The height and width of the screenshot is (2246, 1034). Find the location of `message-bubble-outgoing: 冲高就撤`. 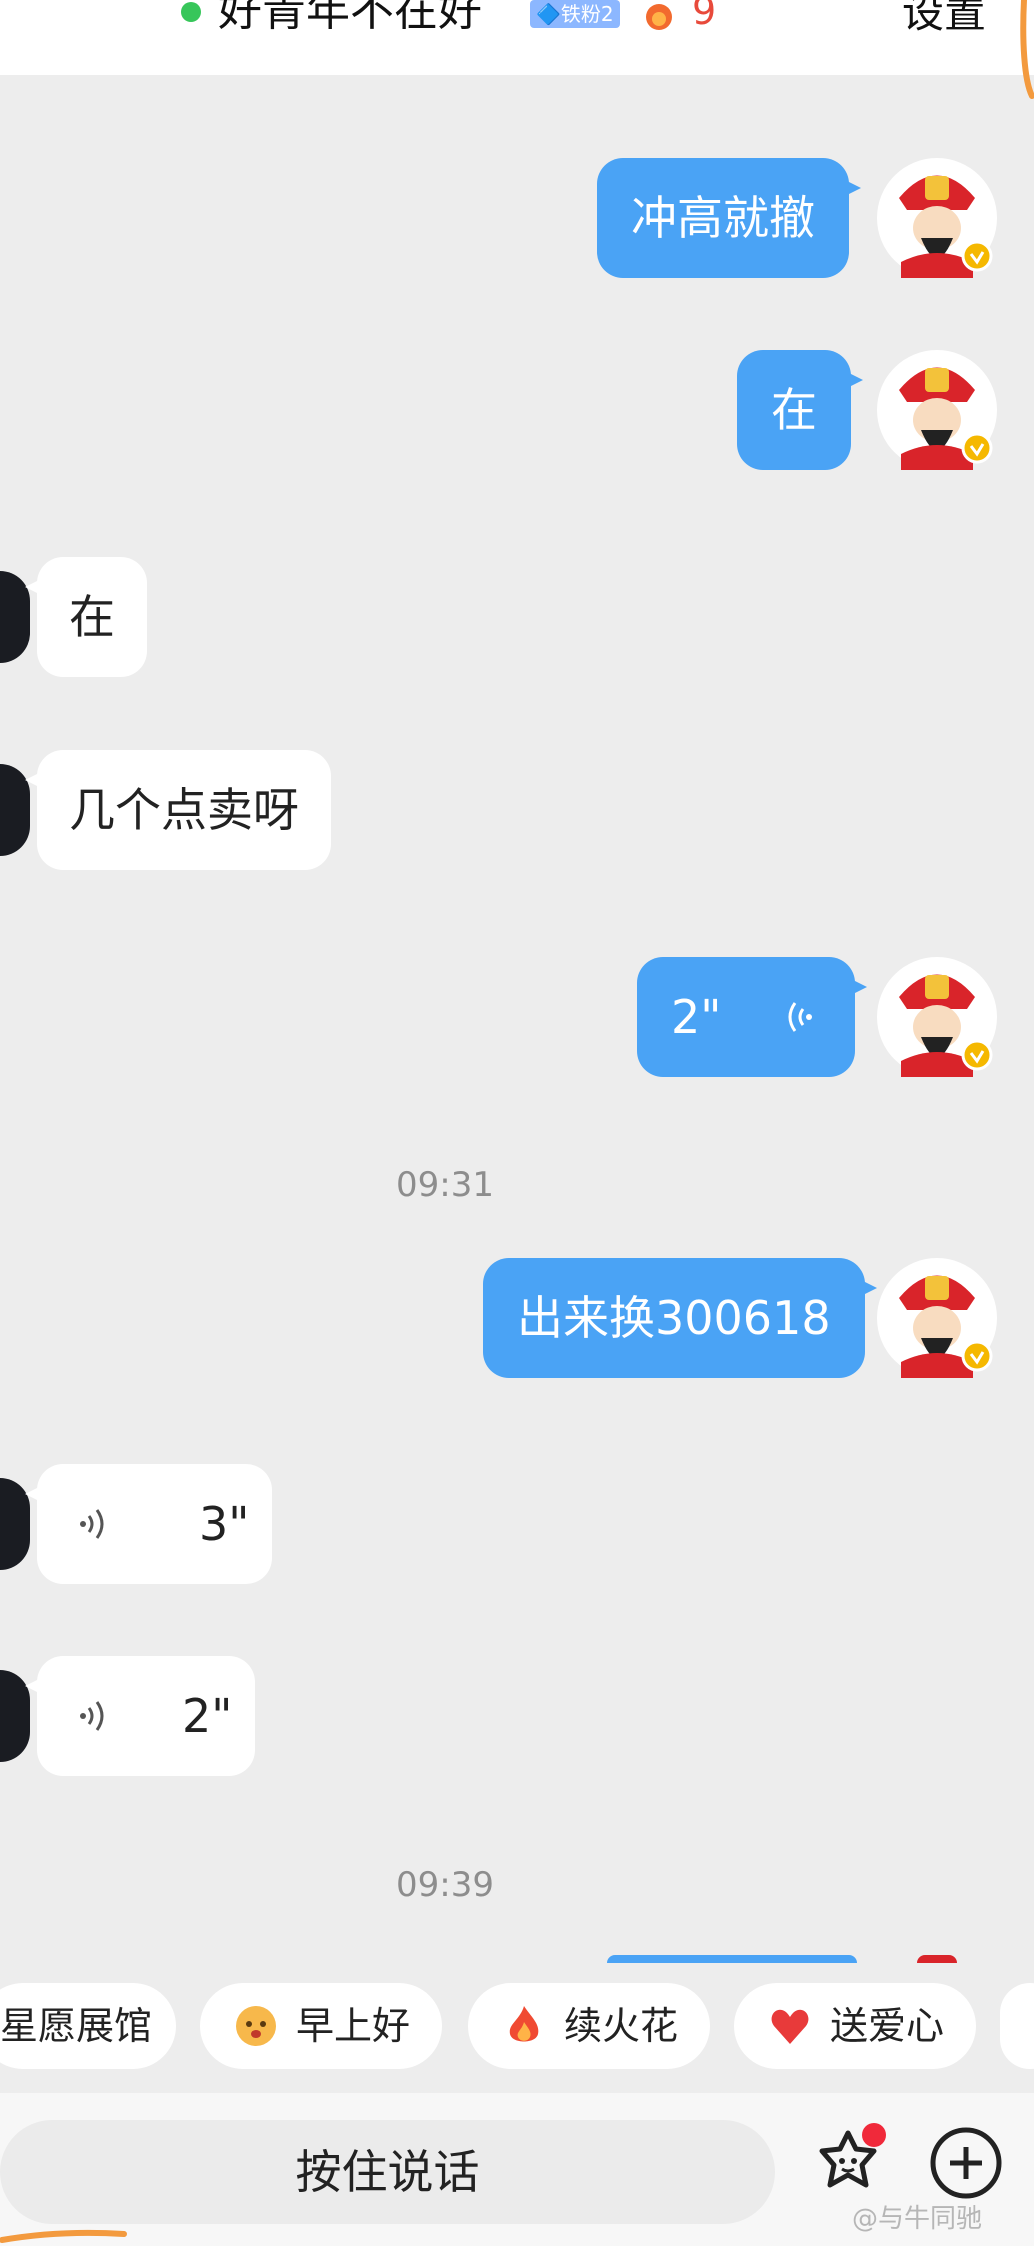

message-bubble-outgoing: 冲高就撤 is located at coordinates (729, 218).